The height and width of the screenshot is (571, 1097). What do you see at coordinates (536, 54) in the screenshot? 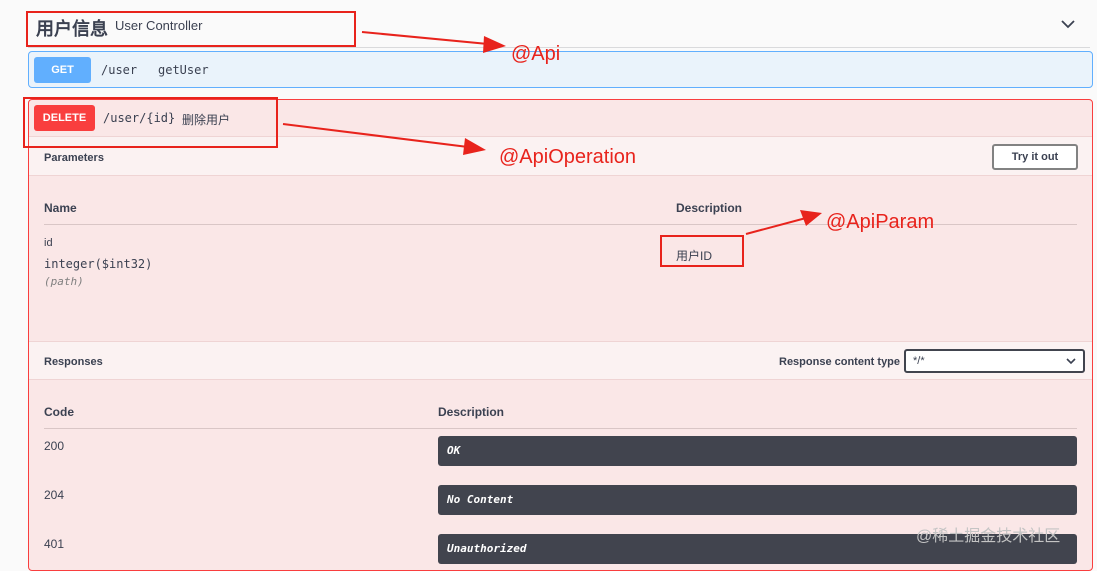
I see `annotation-label-api: @Api` at bounding box center [536, 54].